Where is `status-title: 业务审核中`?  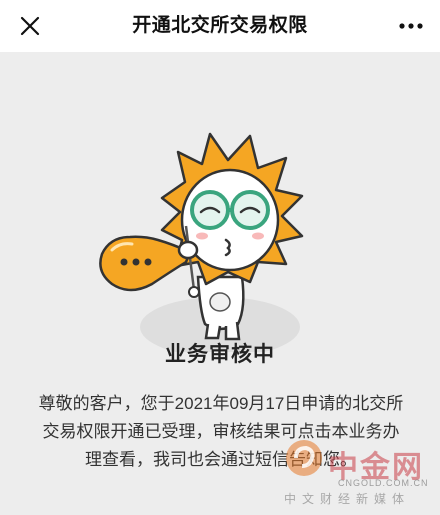
status-title: 业务审核中 is located at coordinates (220, 354).